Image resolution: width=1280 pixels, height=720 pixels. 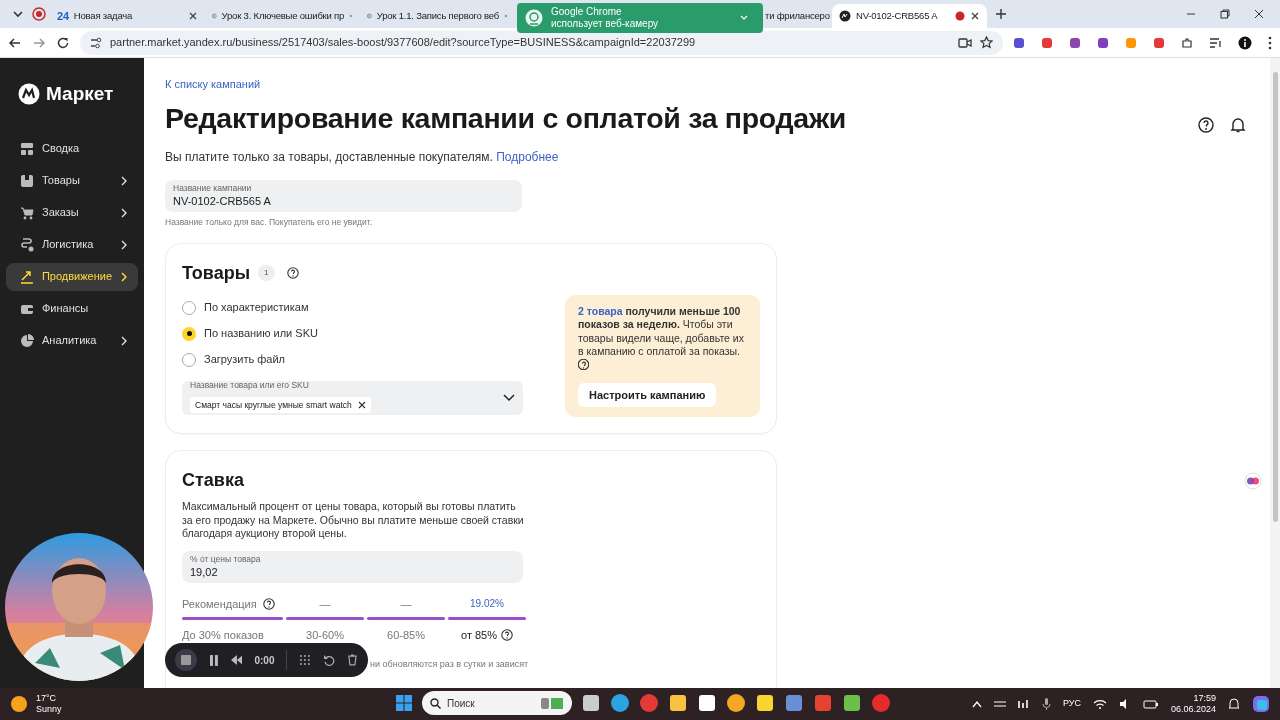 What do you see at coordinates (352, 333) in the screenshot?
I see `radio-option: По названию или SKU` at bounding box center [352, 333].